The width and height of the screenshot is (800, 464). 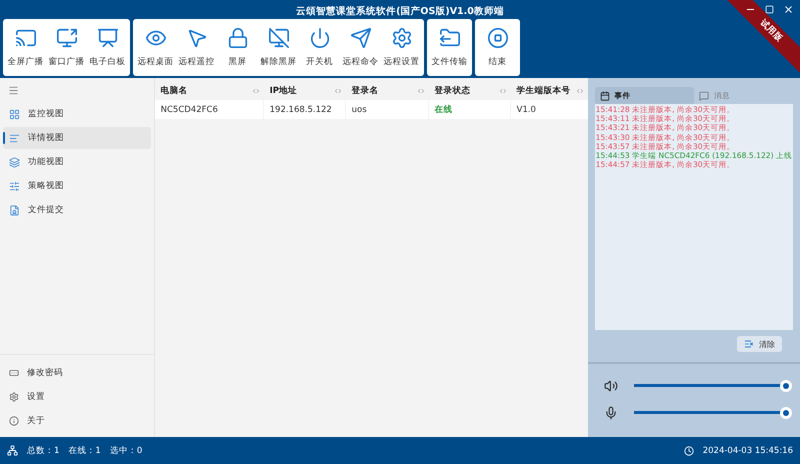 I want to click on sidebar-item: 监控视图, so click(x=77, y=114).